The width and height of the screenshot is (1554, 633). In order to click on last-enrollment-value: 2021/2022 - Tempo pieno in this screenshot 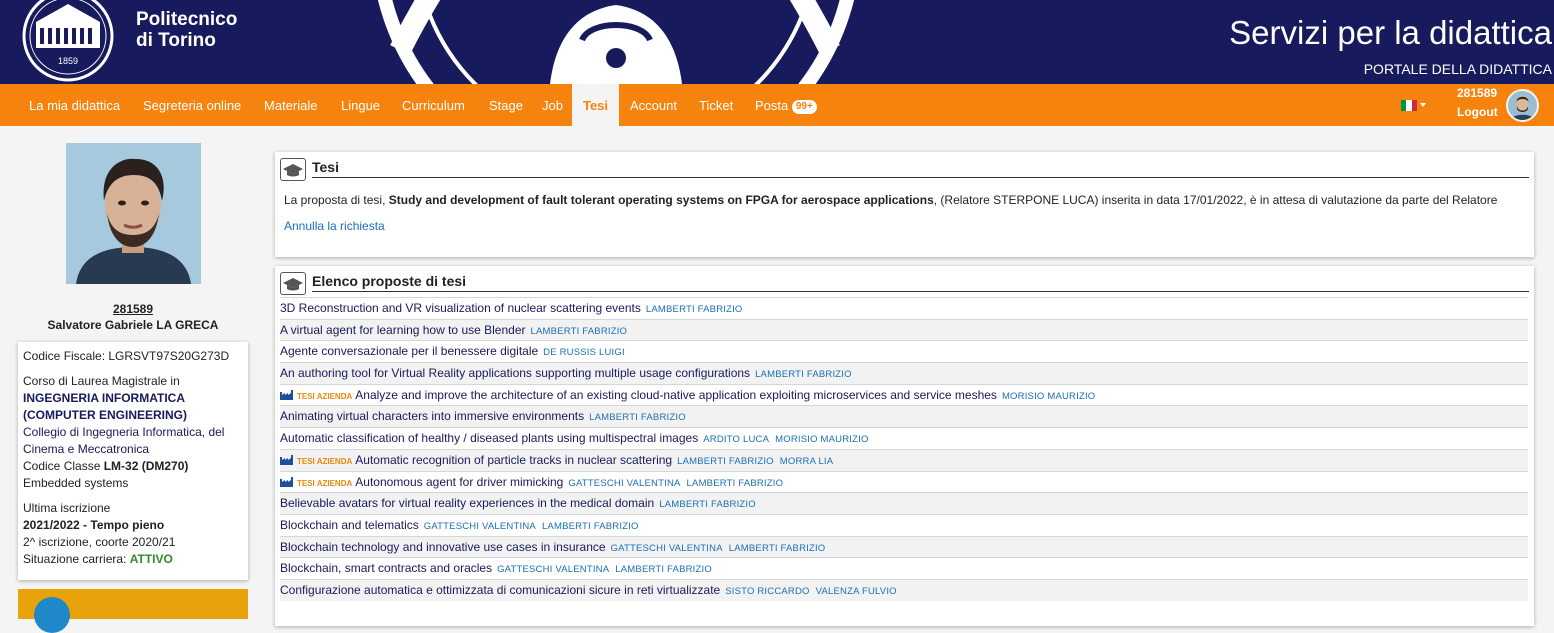, I will do `click(94, 525)`.